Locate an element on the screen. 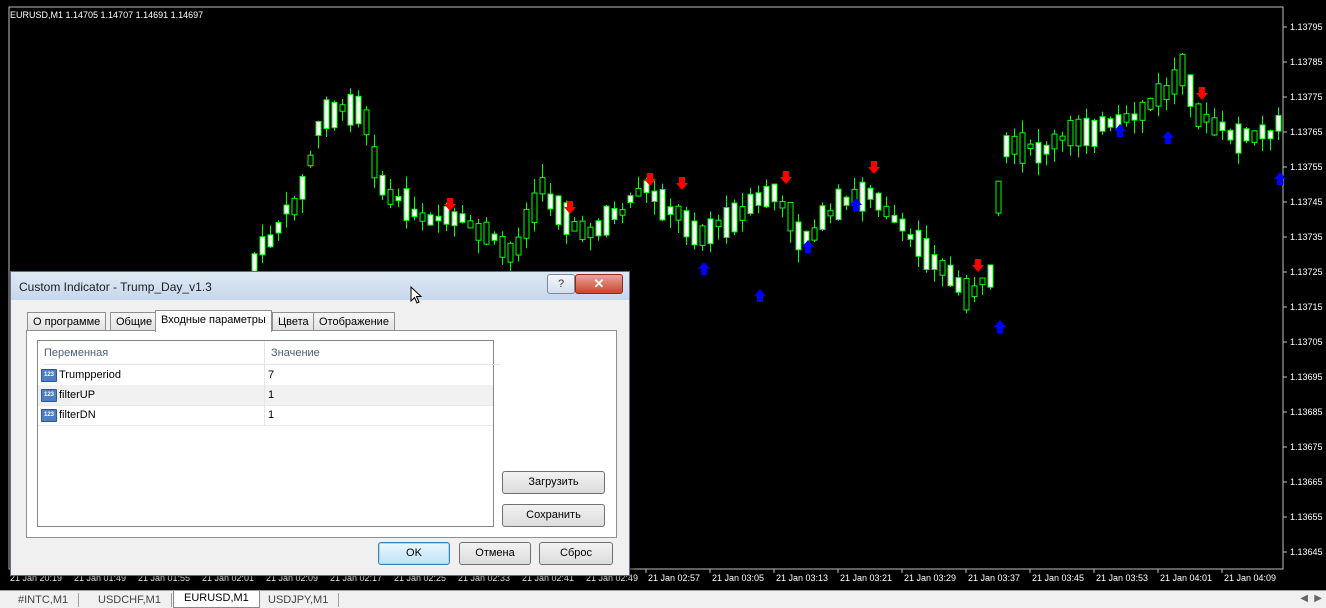  time-axis-label: 21 Jan 03:21 is located at coordinates (866, 578).